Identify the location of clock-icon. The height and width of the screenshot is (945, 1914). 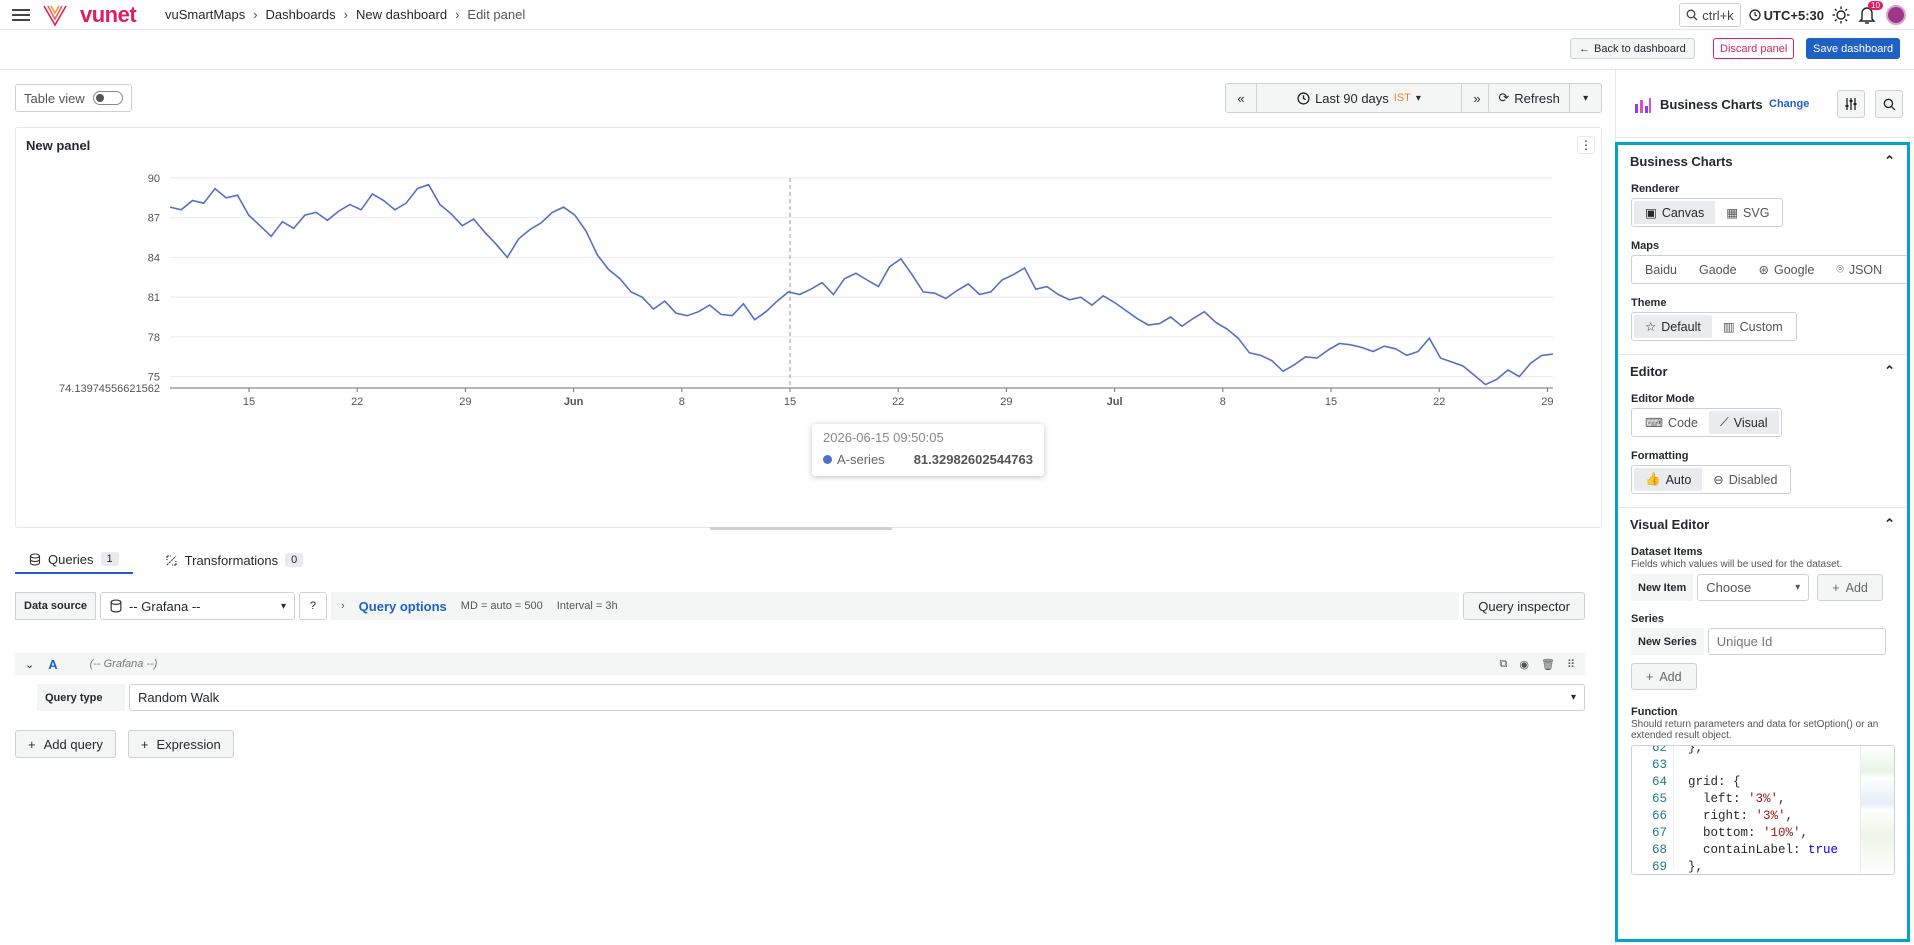
(1303, 98).